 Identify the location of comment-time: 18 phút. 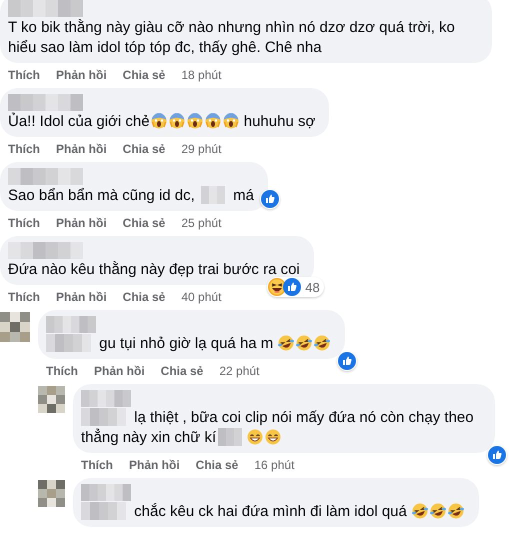
(201, 75).